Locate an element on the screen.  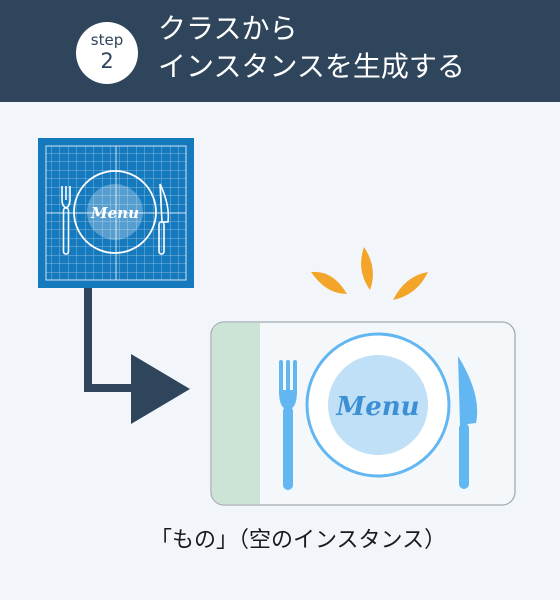
blueprint-class: Menu is located at coordinates (116, 213).